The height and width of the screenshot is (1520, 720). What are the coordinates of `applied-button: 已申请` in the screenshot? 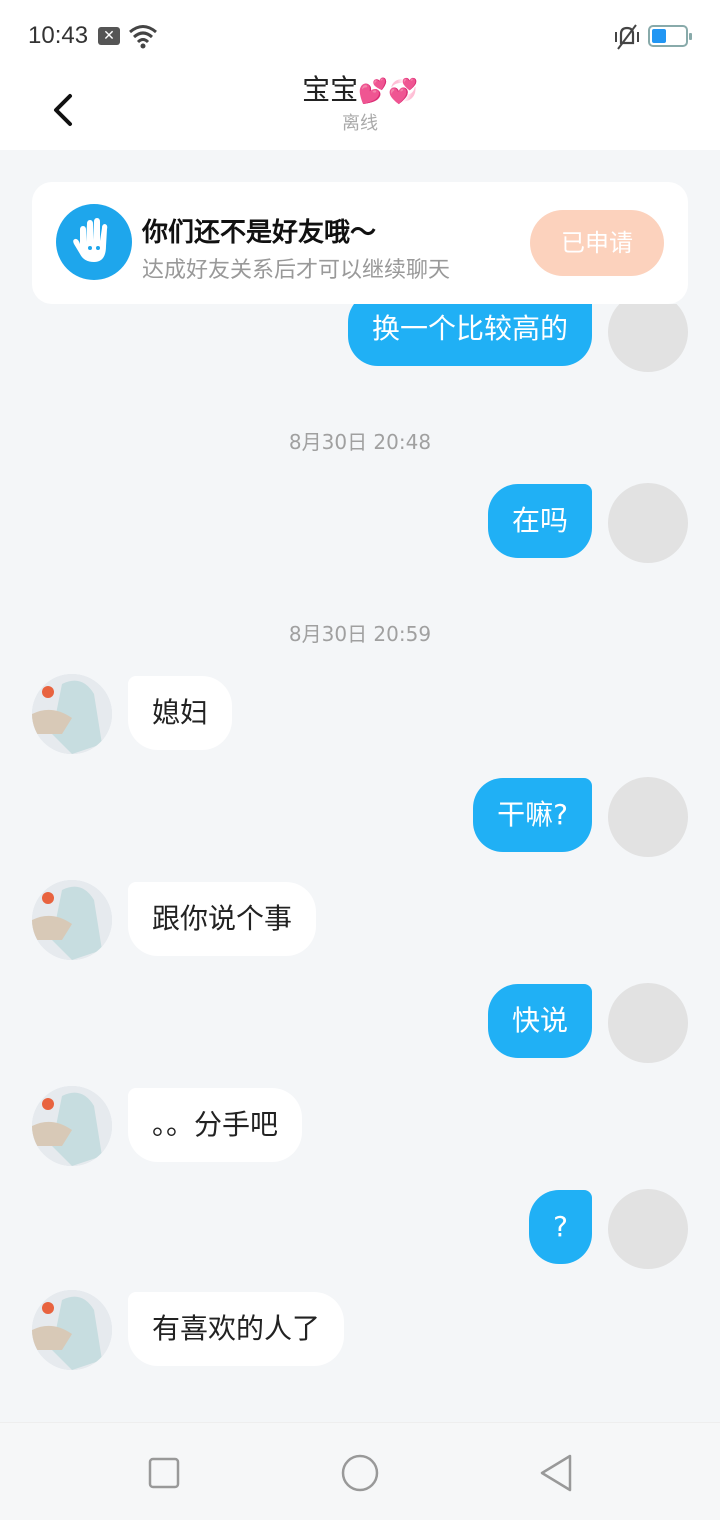 It's located at (597, 243).